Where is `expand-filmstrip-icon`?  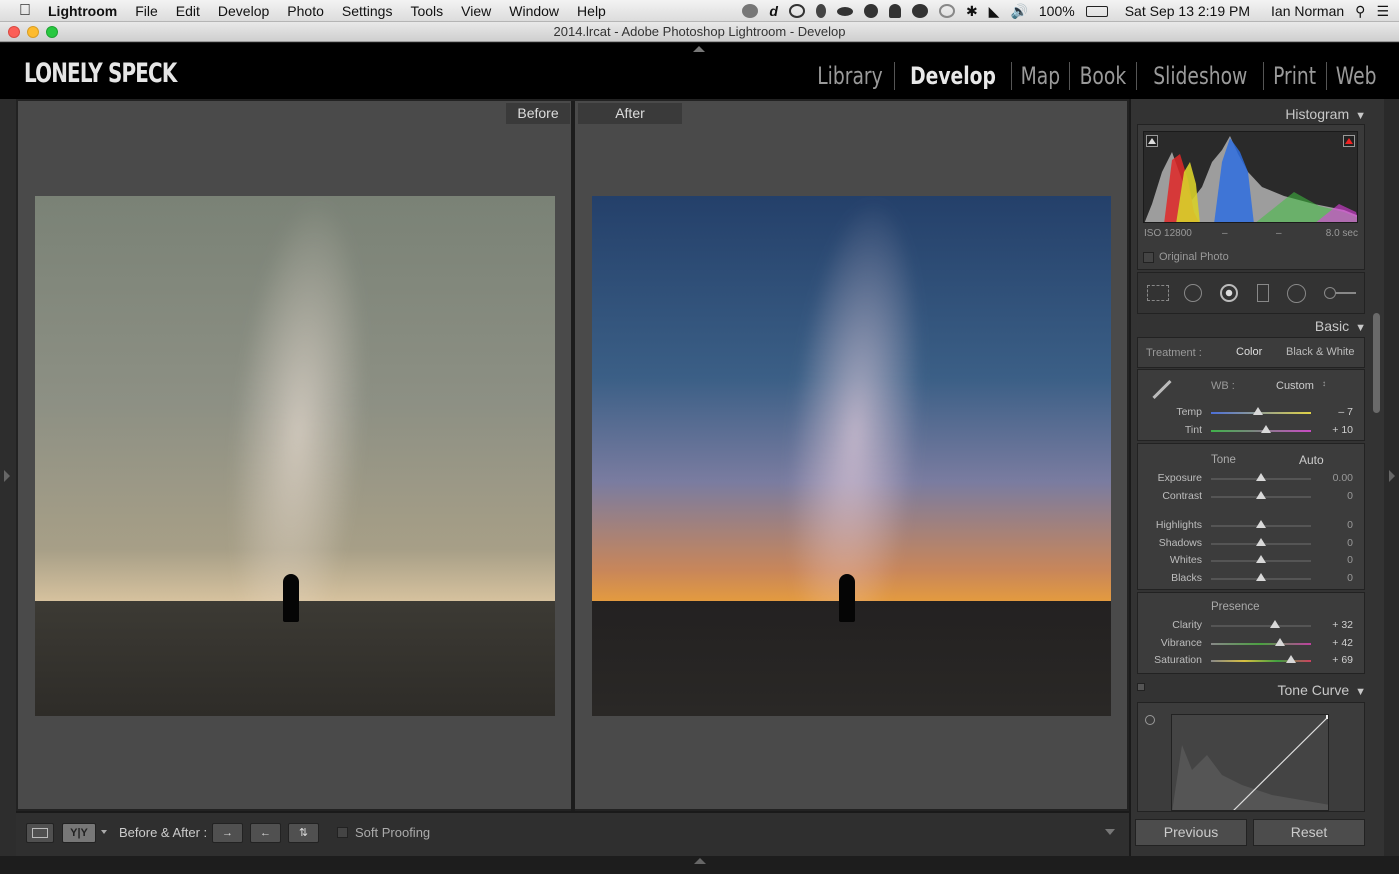 expand-filmstrip-icon is located at coordinates (700, 861).